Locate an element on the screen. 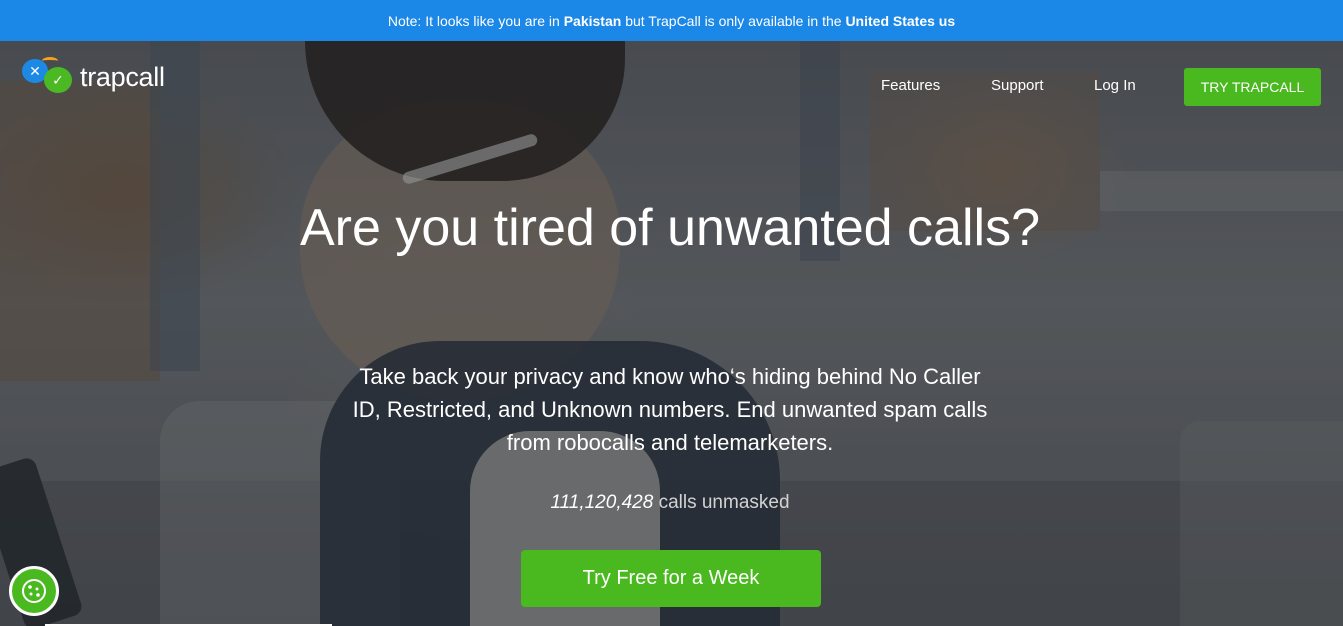  notice-country: Pakistan is located at coordinates (592, 20).